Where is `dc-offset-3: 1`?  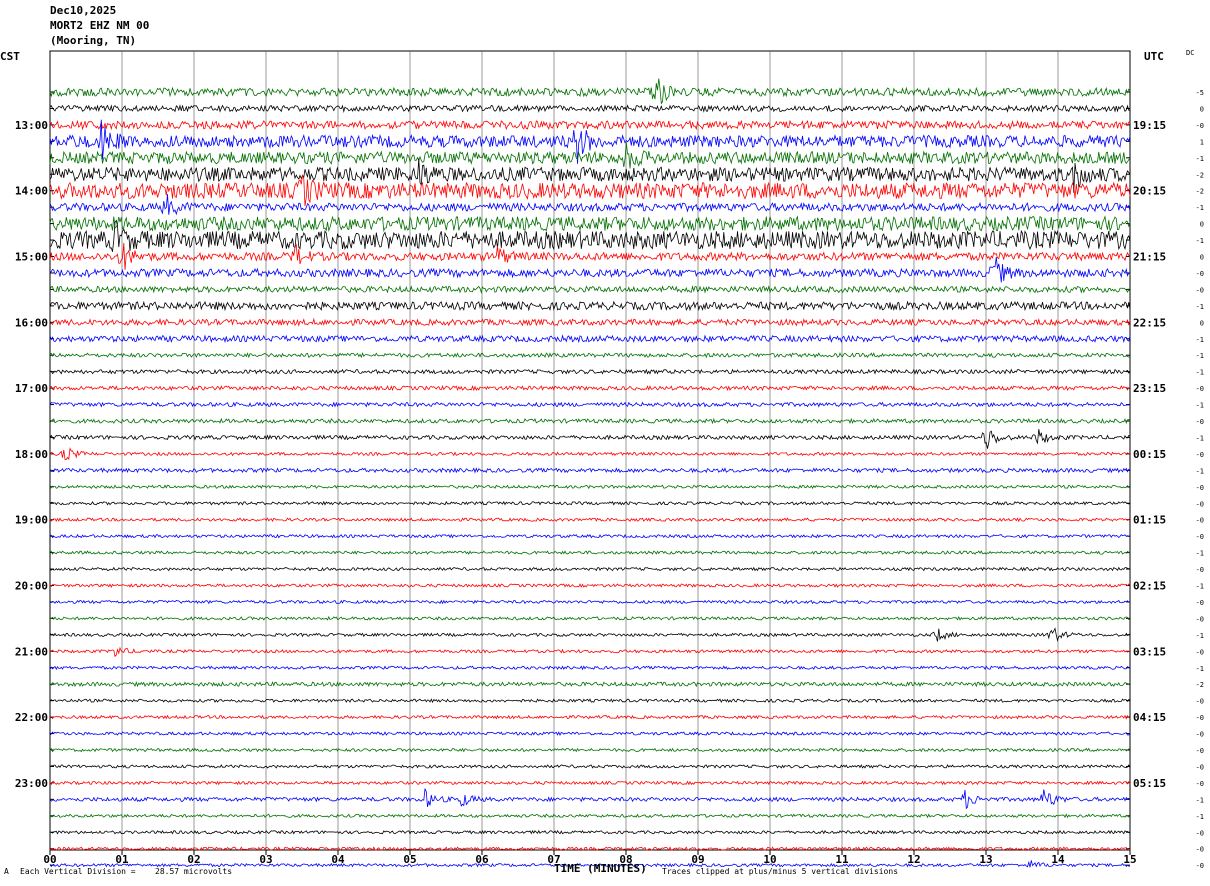
dc-offset-3: 1 is located at coordinates (1202, 142).